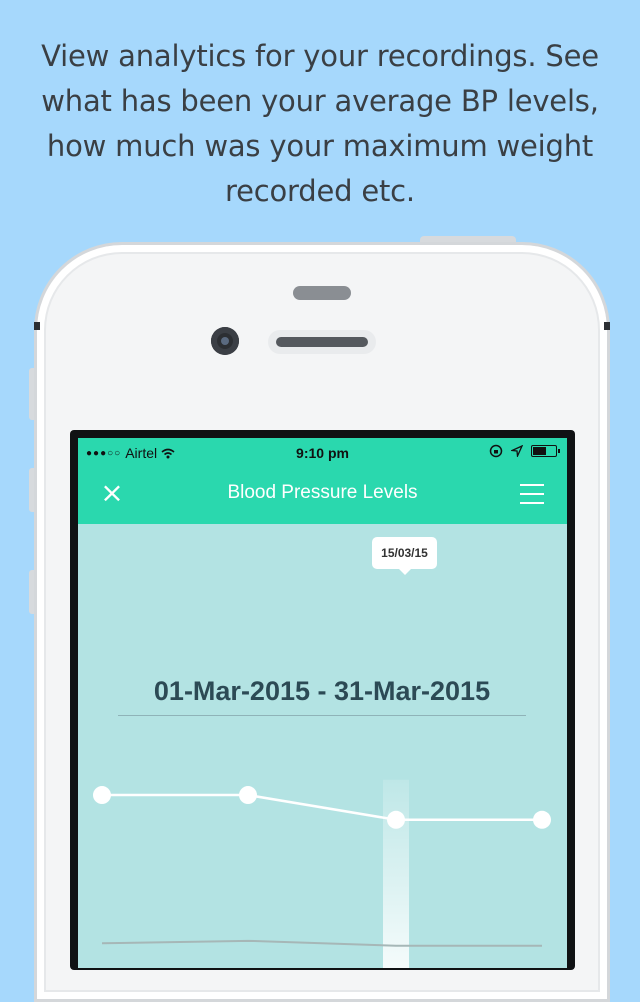  What do you see at coordinates (517, 451) in the screenshot?
I see `location-icon` at bounding box center [517, 451].